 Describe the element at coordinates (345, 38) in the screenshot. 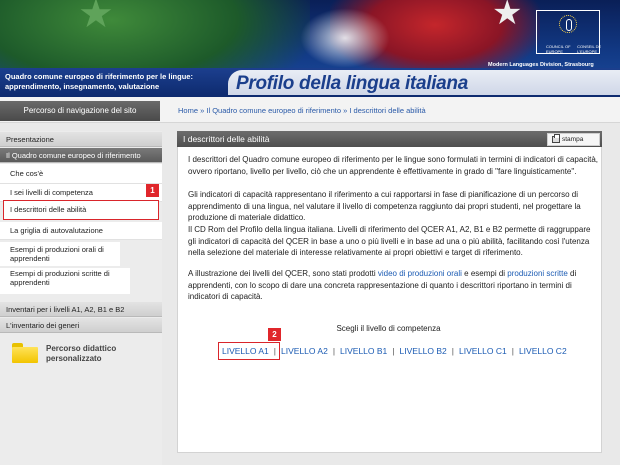

I see `header-white-glow` at that location.